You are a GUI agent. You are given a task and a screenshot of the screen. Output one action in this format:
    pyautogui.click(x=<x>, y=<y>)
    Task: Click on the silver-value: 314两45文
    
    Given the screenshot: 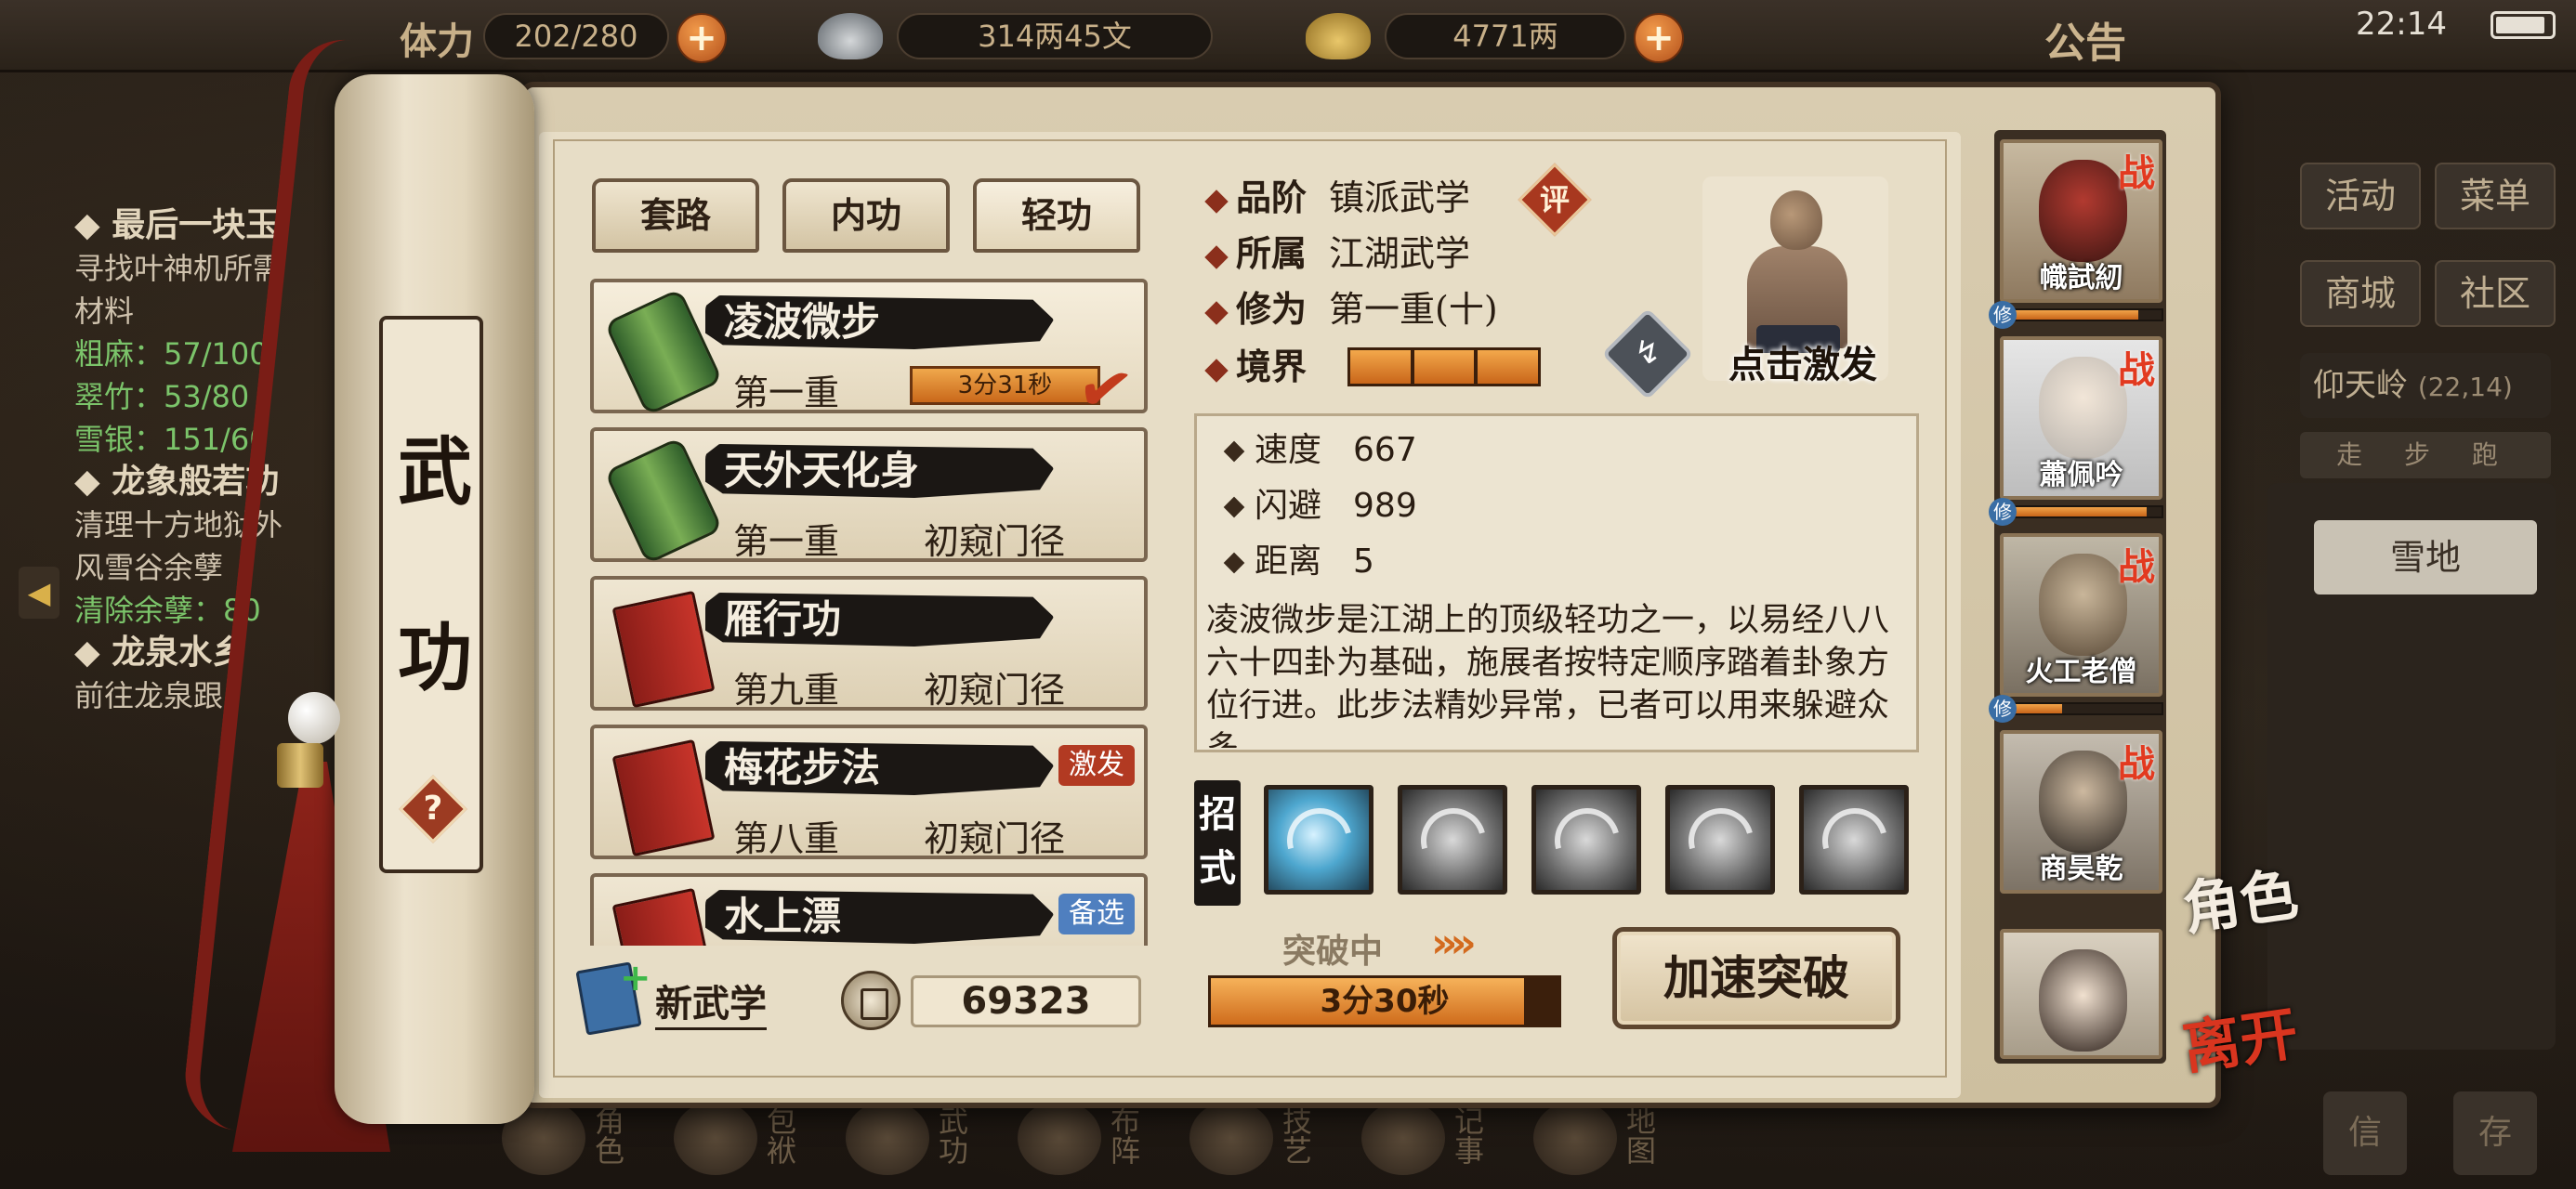 What is the action you would take?
    pyautogui.click(x=1055, y=36)
    